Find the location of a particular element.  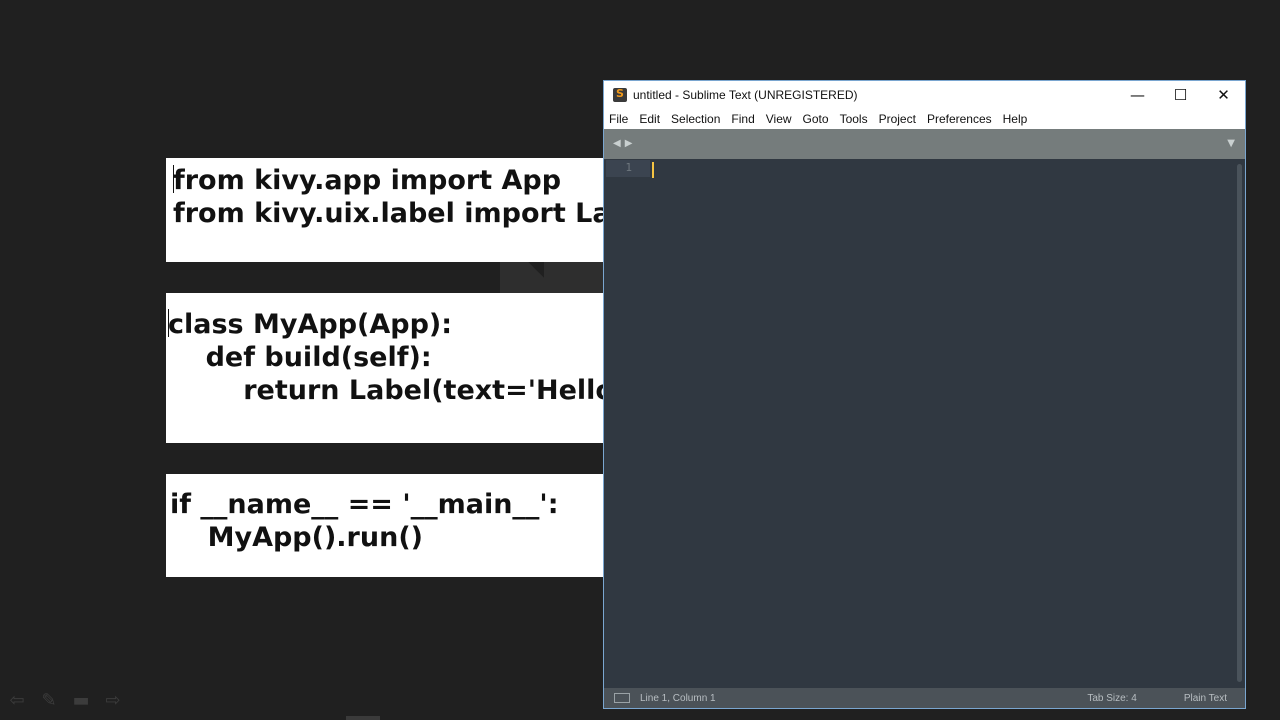

code-box-main: if __name__ == '__main__': MyApp().run() is located at coordinates (386, 525).